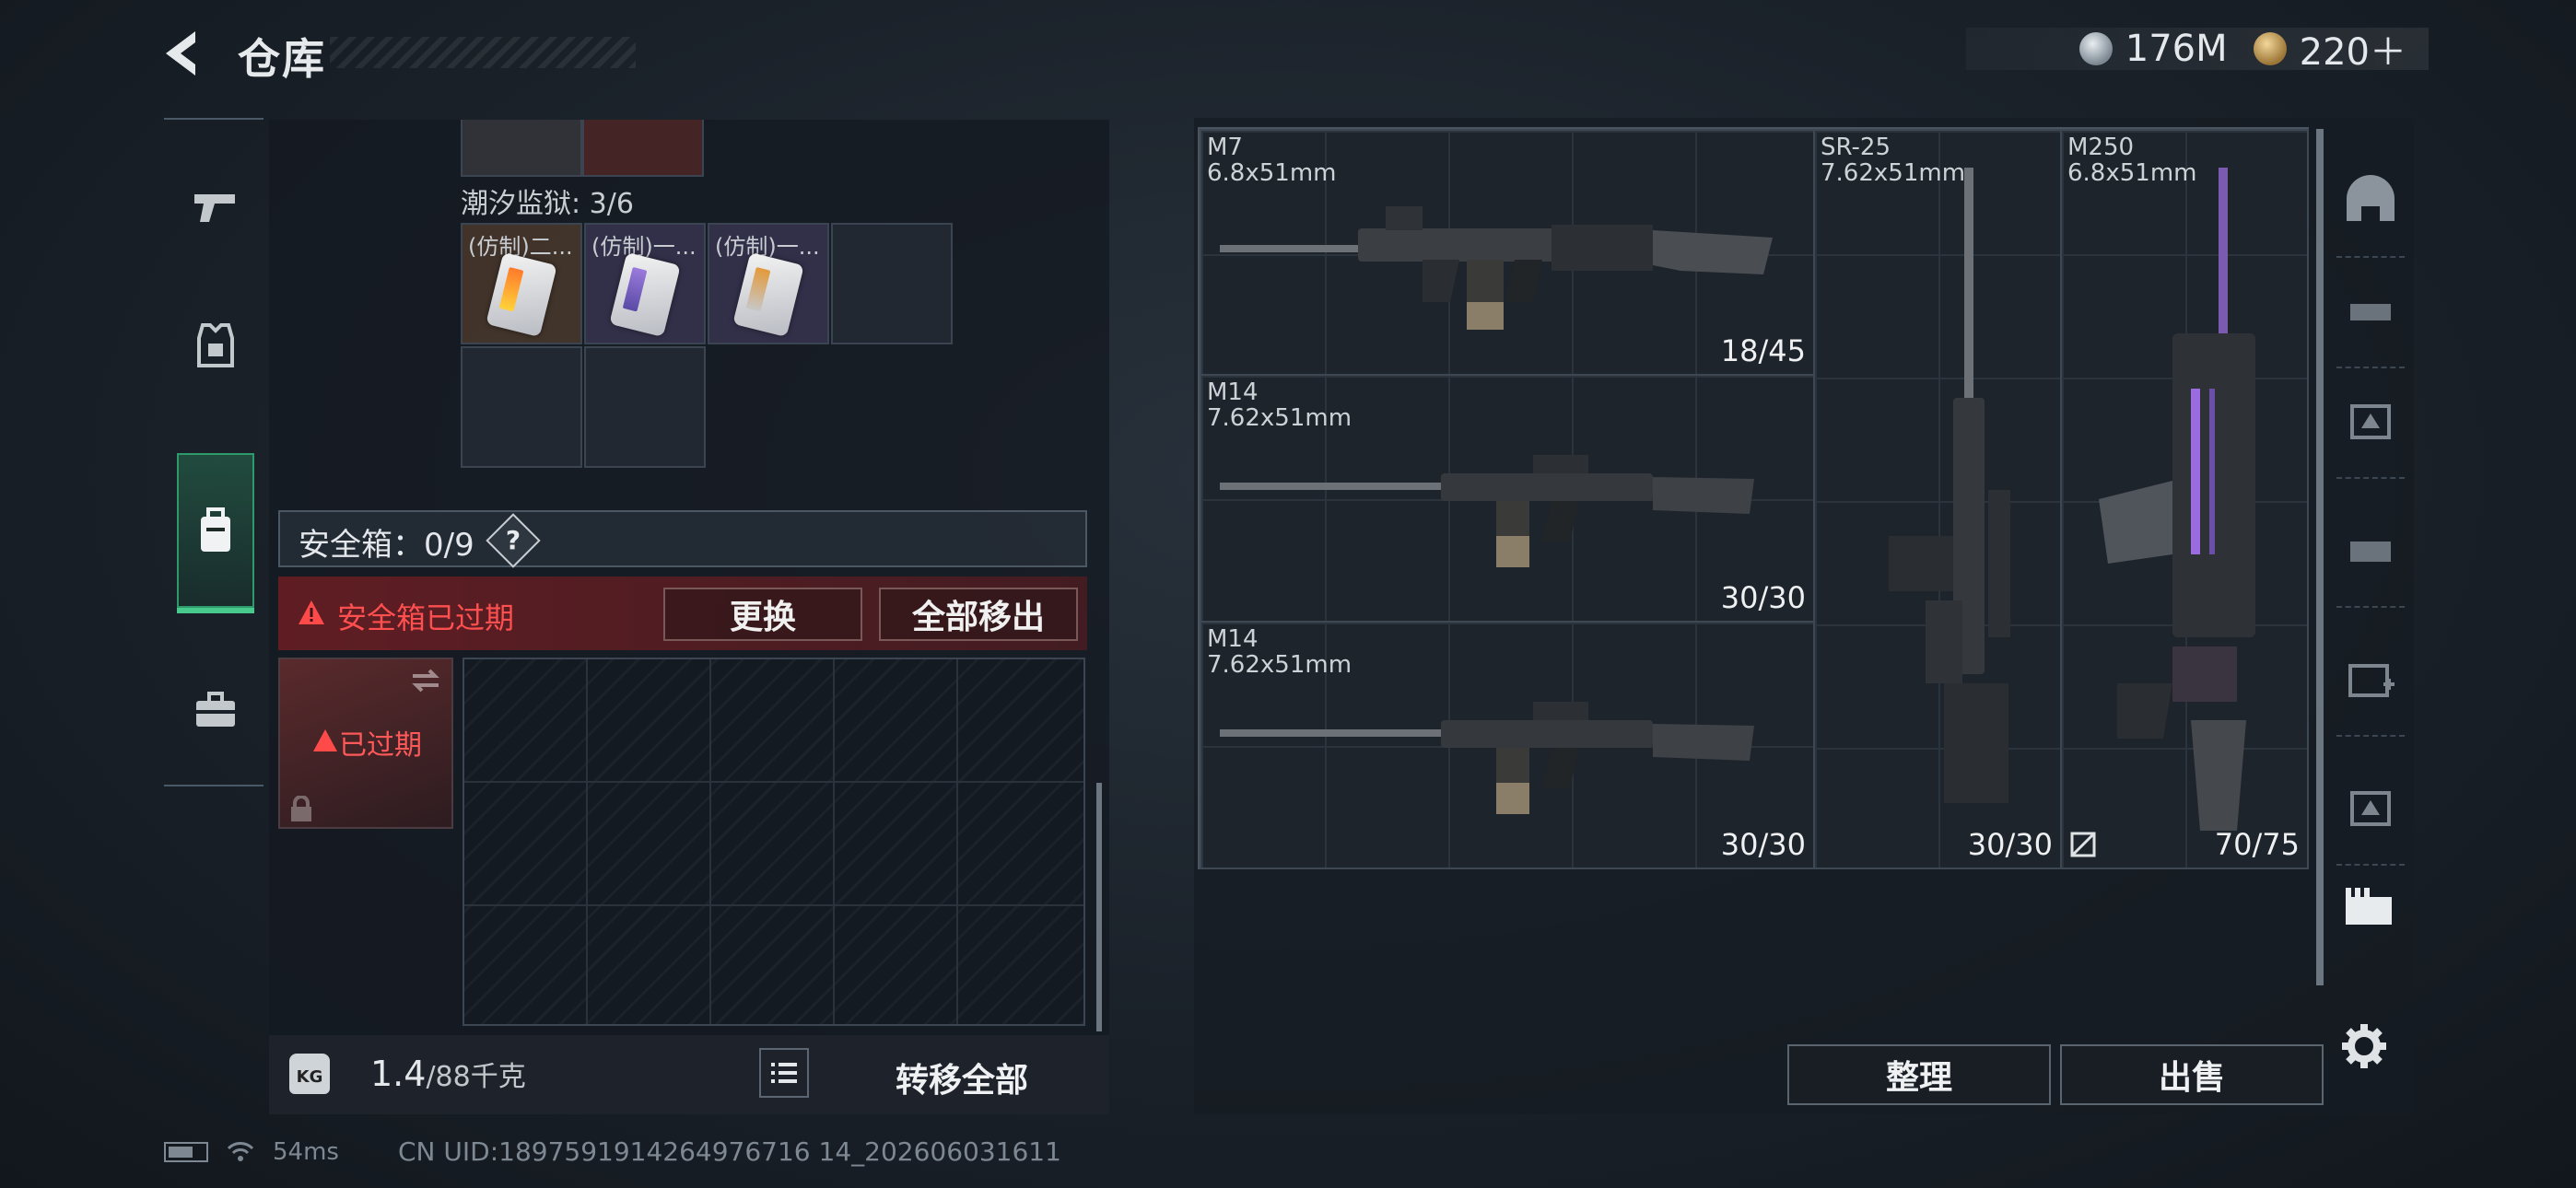 The width and height of the screenshot is (2576, 1188). I want to click on safebox-grid, so click(774, 842).